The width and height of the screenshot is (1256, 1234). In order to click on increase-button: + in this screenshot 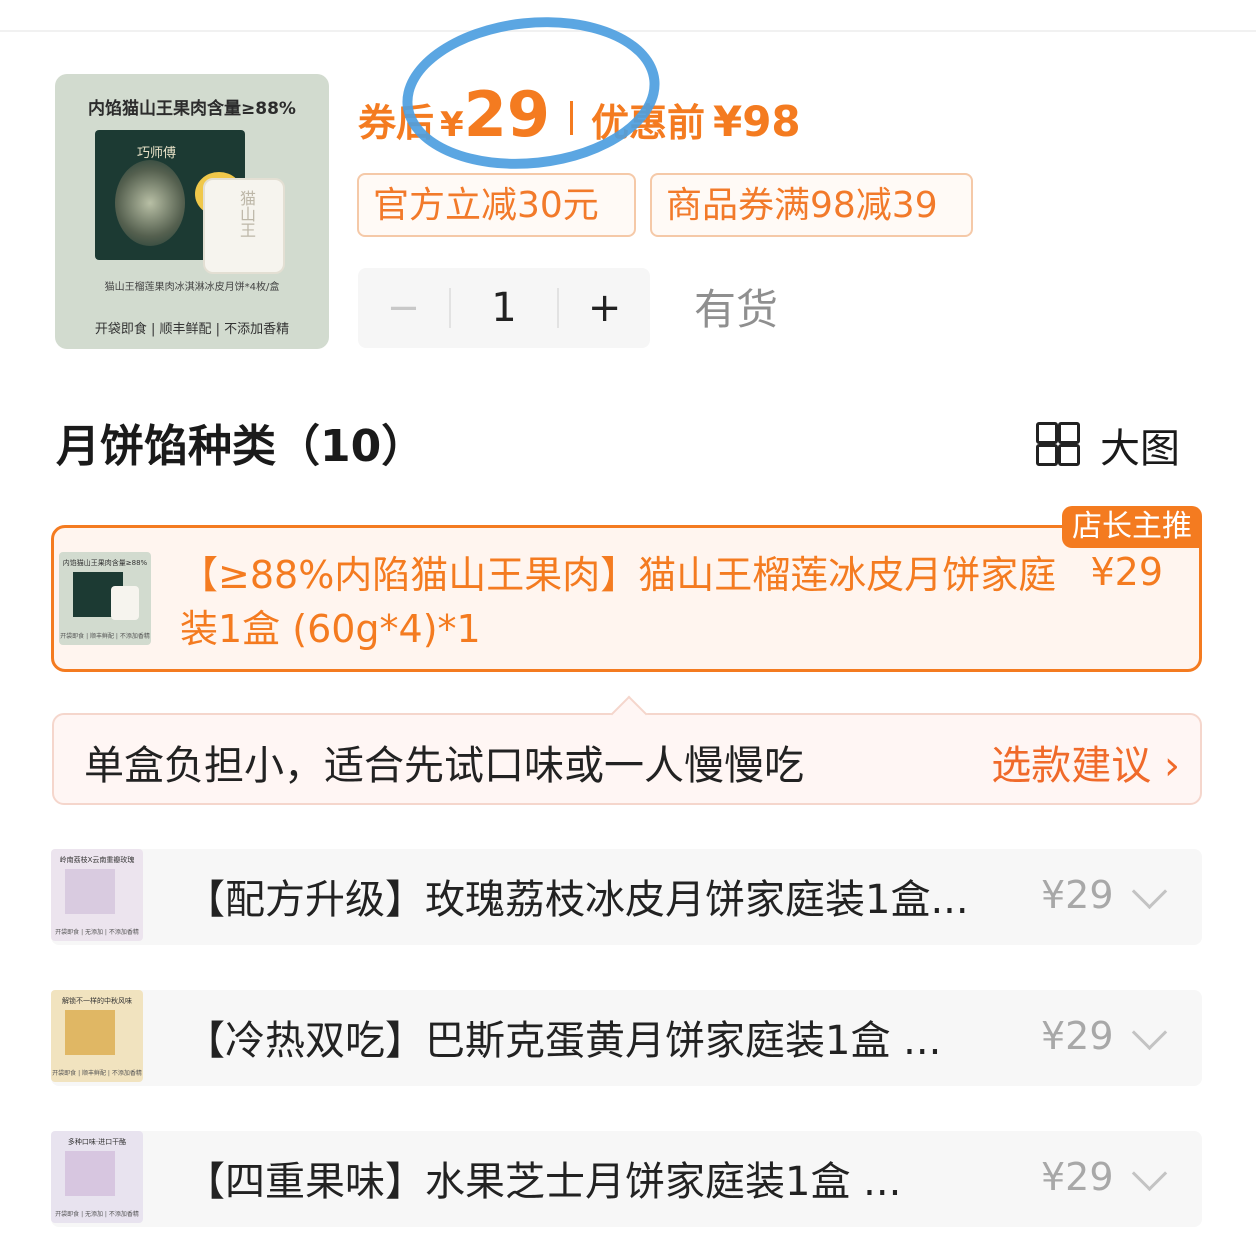, I will do `click(604, 308)`.